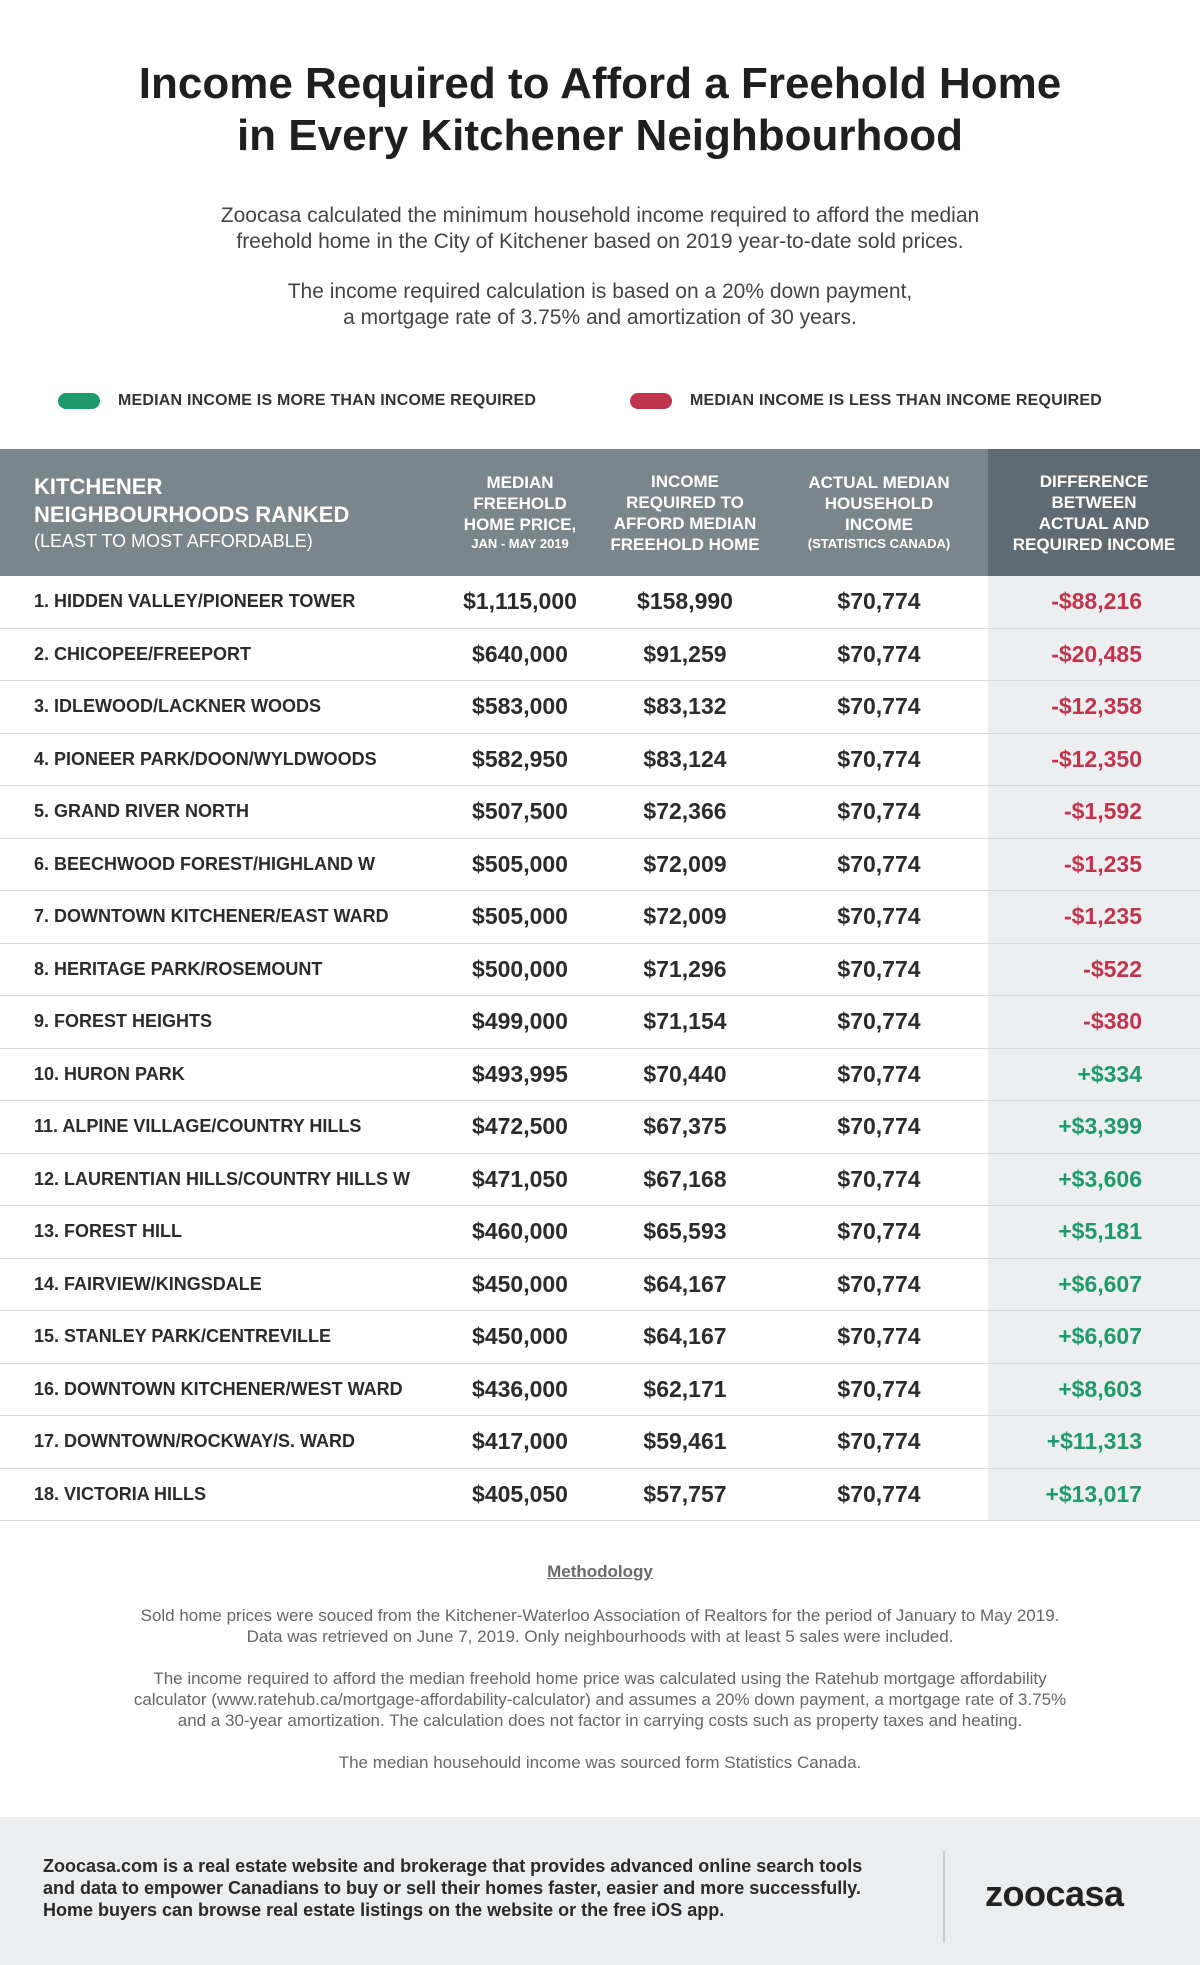 The height and width of the screenshot is (1965, 1200). What do you see at coordinates (685, 1389) in the screenshot?
I see `cell-required-income: $62,171` at bounding box center [685, 1389].